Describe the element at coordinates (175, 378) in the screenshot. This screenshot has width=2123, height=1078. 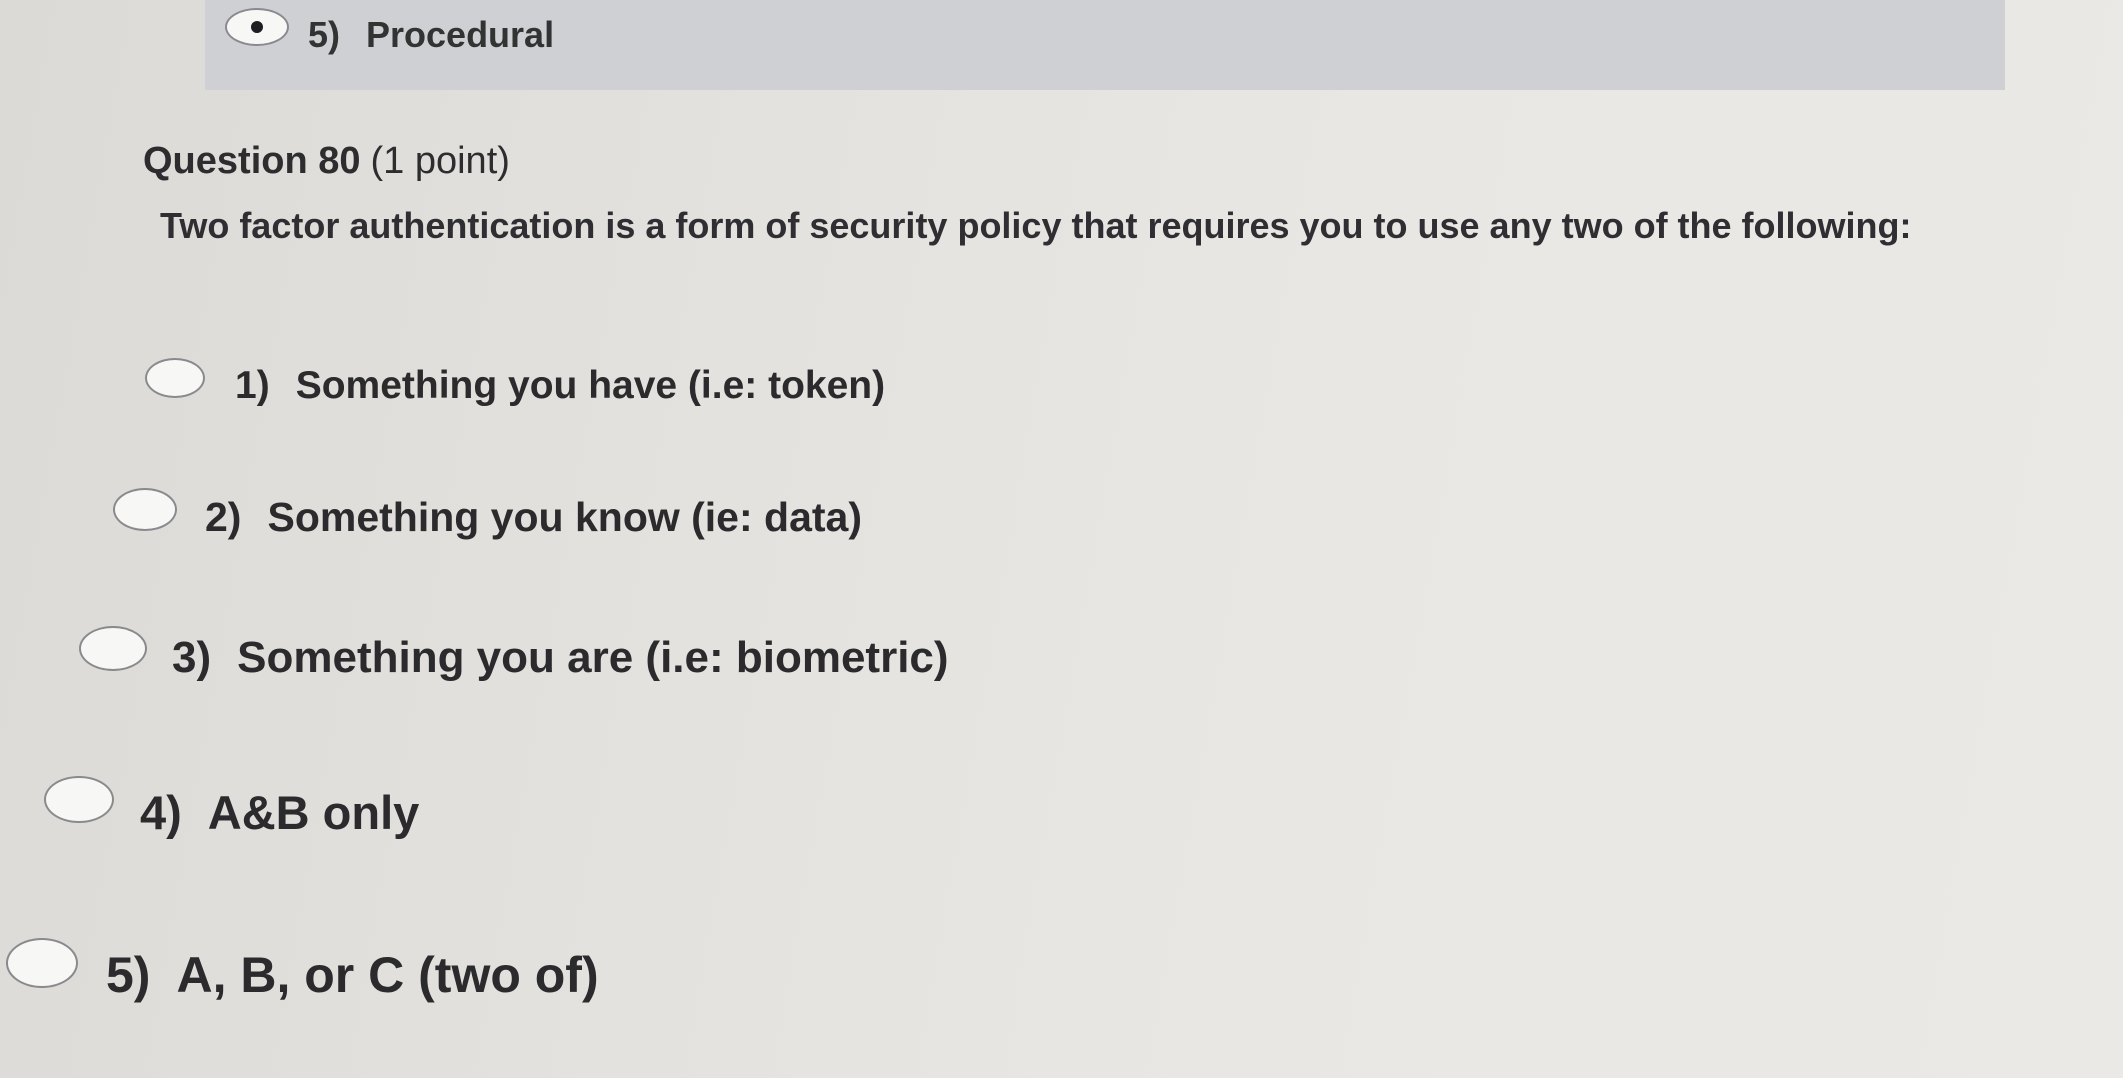
I see `option-1-radio` at that location.